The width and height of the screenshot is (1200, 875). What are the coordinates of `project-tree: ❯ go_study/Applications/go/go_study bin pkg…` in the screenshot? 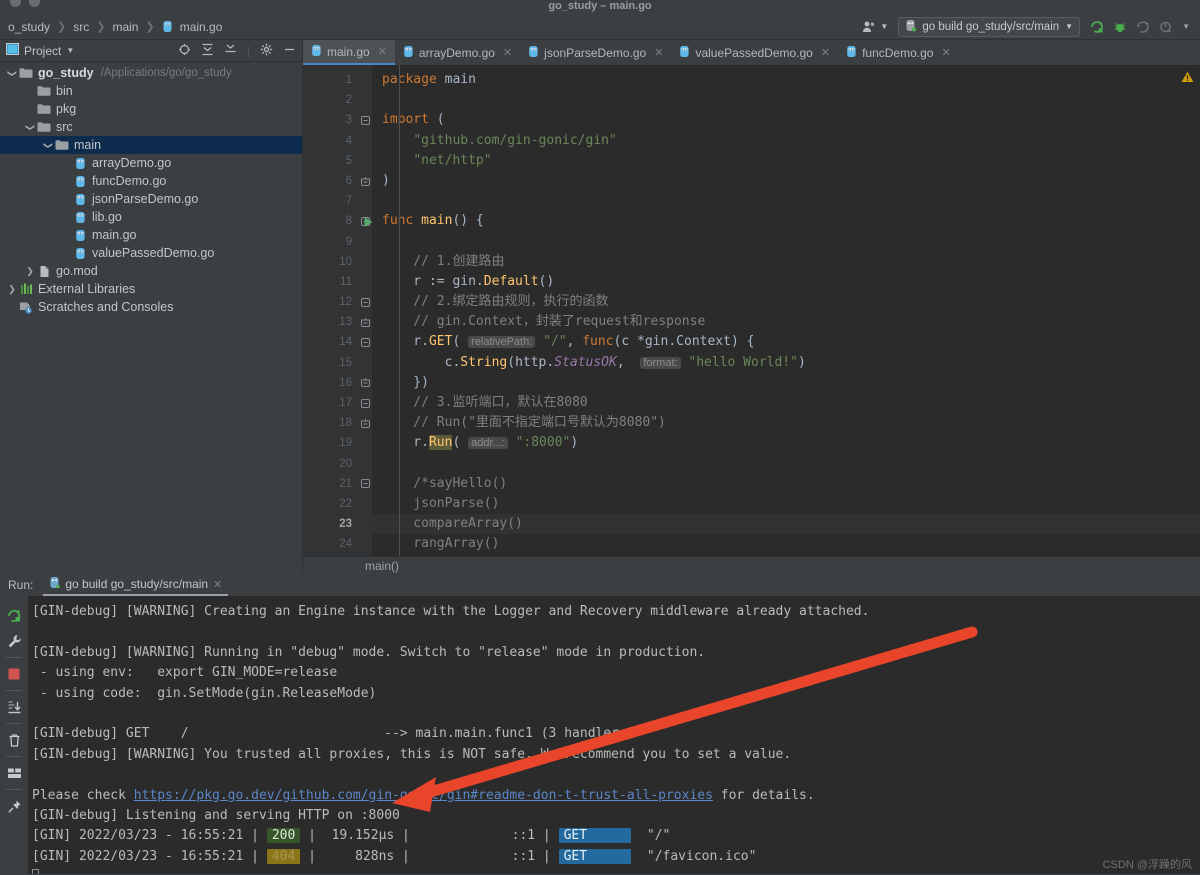 It's located at (151, 189).